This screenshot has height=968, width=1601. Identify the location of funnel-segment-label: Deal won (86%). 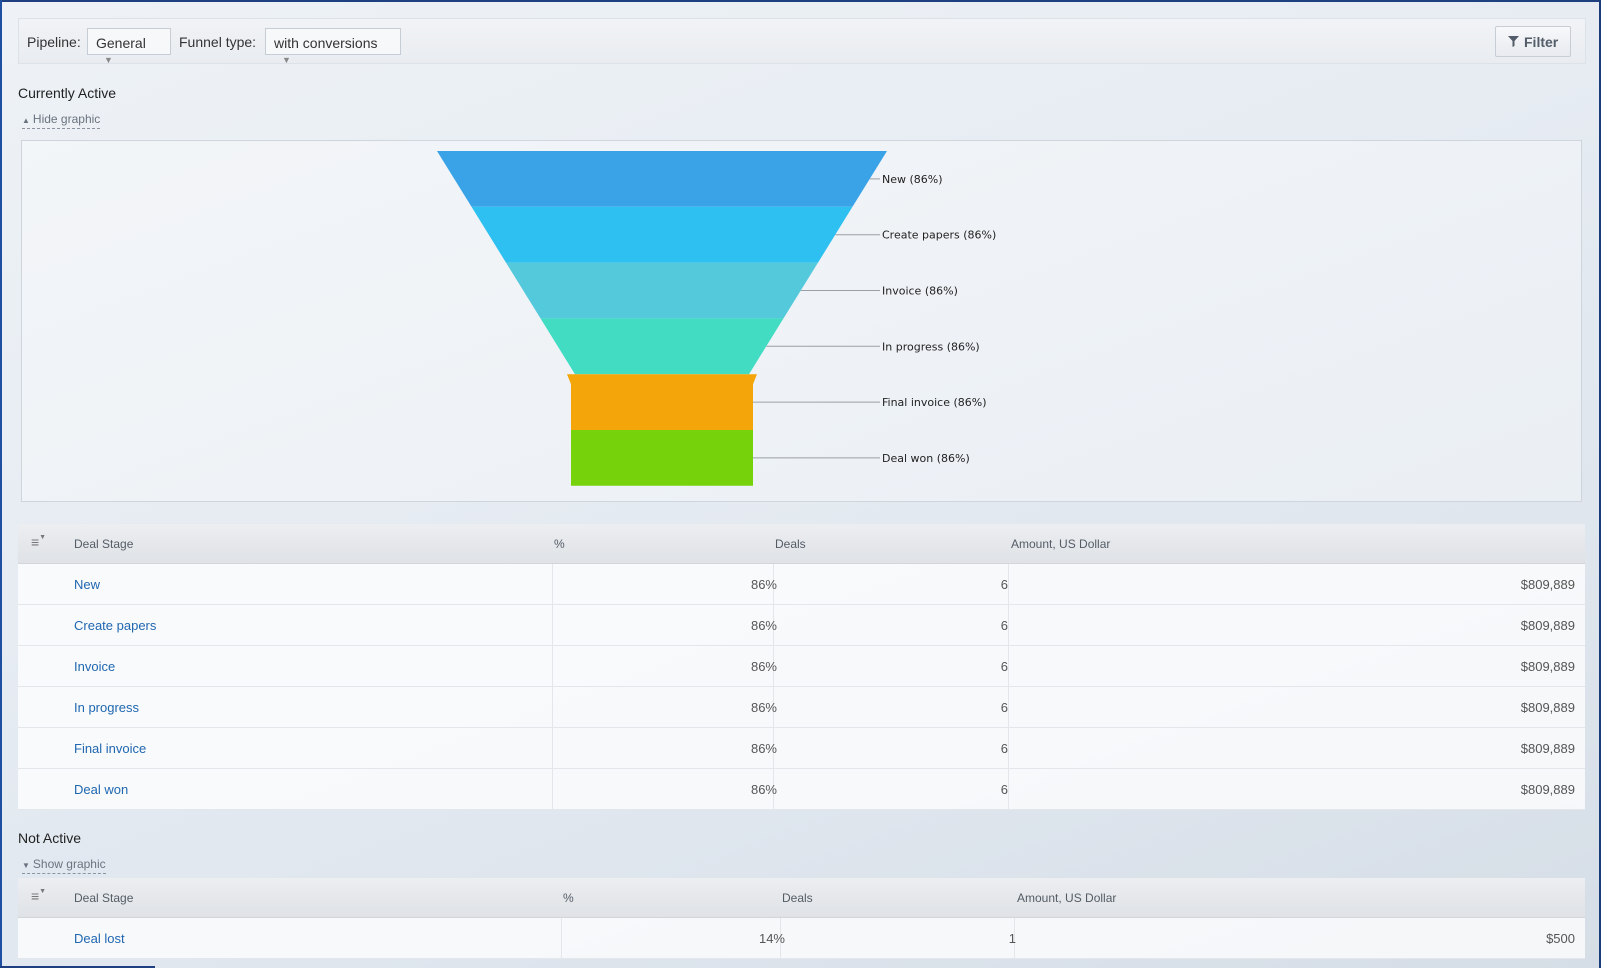
(926, 458).